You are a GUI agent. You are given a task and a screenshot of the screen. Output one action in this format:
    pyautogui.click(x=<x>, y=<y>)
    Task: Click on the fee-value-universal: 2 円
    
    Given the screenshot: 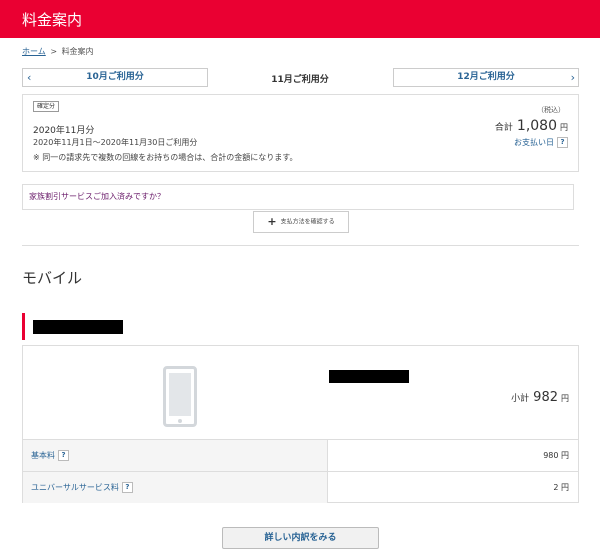 What is the action you would take?
    pyautogui.click(x=561, y=487)
    